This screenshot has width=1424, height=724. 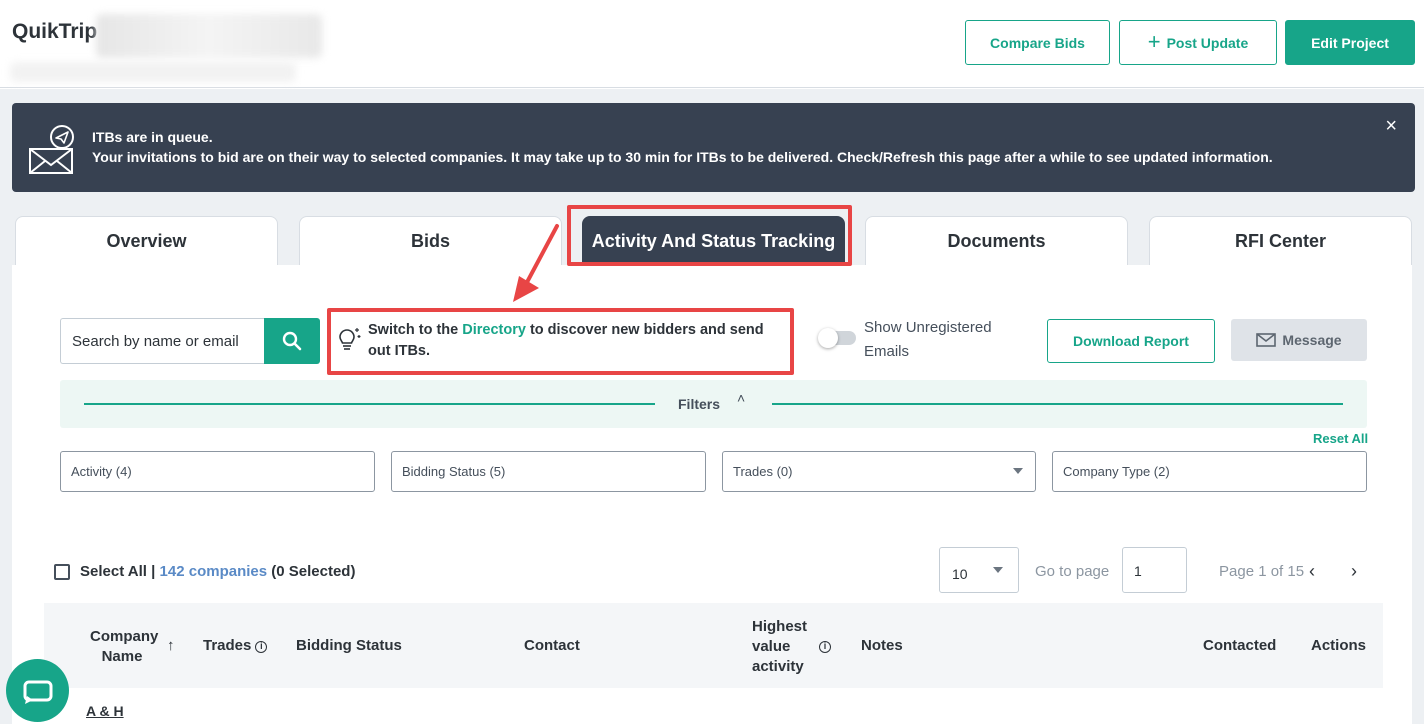 What do you see at coordinates (101, 471) in the screenshot?
I see `activity-filter-value: Activity (4)` at bounding box center [101, 471].